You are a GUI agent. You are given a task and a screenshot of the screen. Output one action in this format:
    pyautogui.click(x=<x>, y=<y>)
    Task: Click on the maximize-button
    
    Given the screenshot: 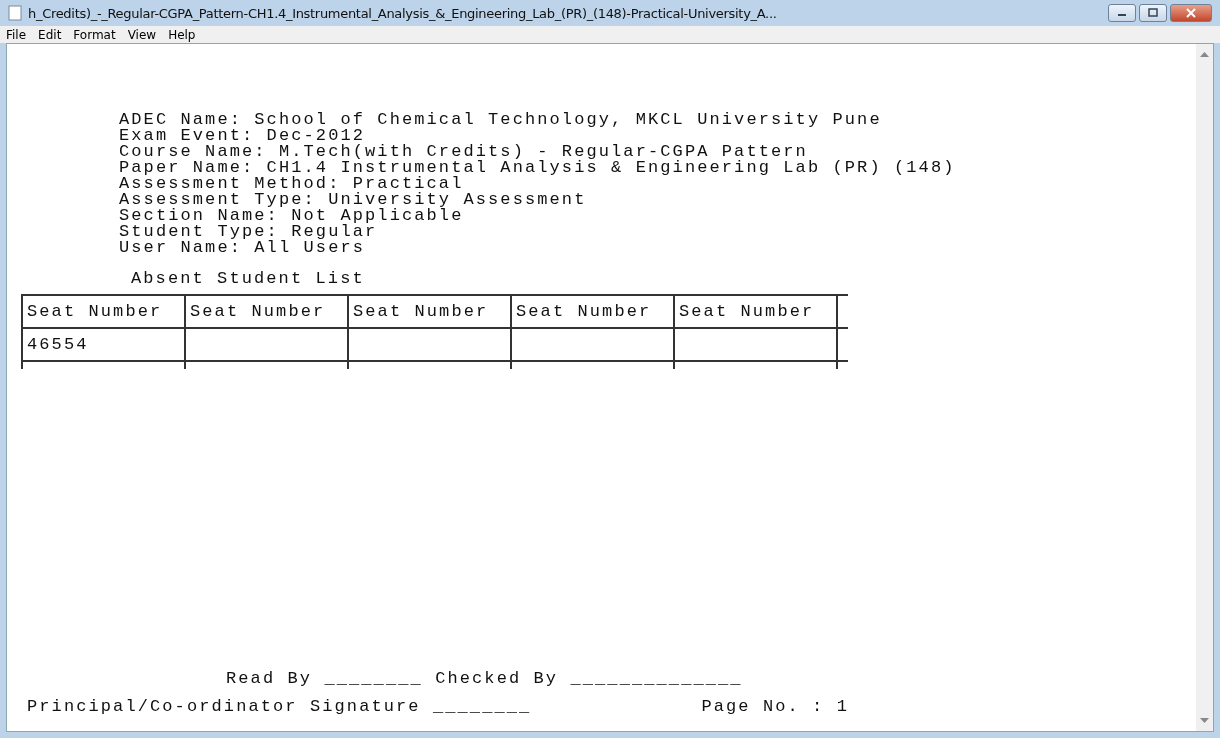 What is the action you would take?
    pyautogui.click(x=1153, y=13)
    